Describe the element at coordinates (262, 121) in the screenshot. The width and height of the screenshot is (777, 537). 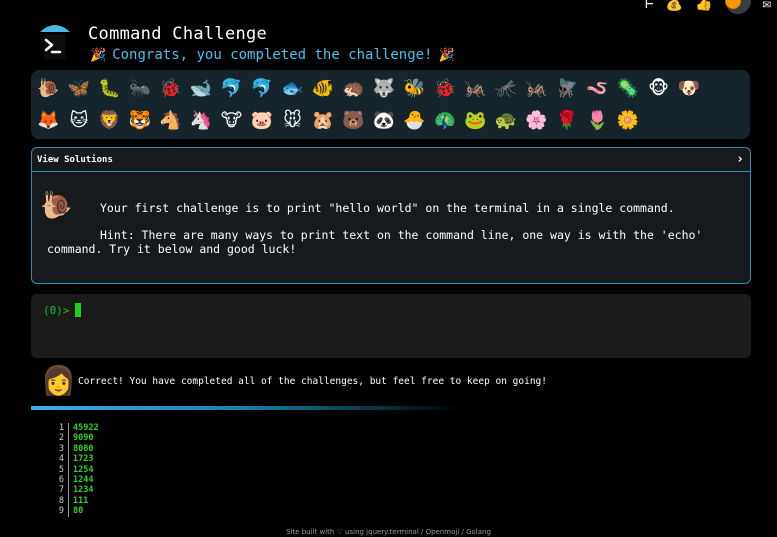
I see `pig-icon: 🐷` at that location.